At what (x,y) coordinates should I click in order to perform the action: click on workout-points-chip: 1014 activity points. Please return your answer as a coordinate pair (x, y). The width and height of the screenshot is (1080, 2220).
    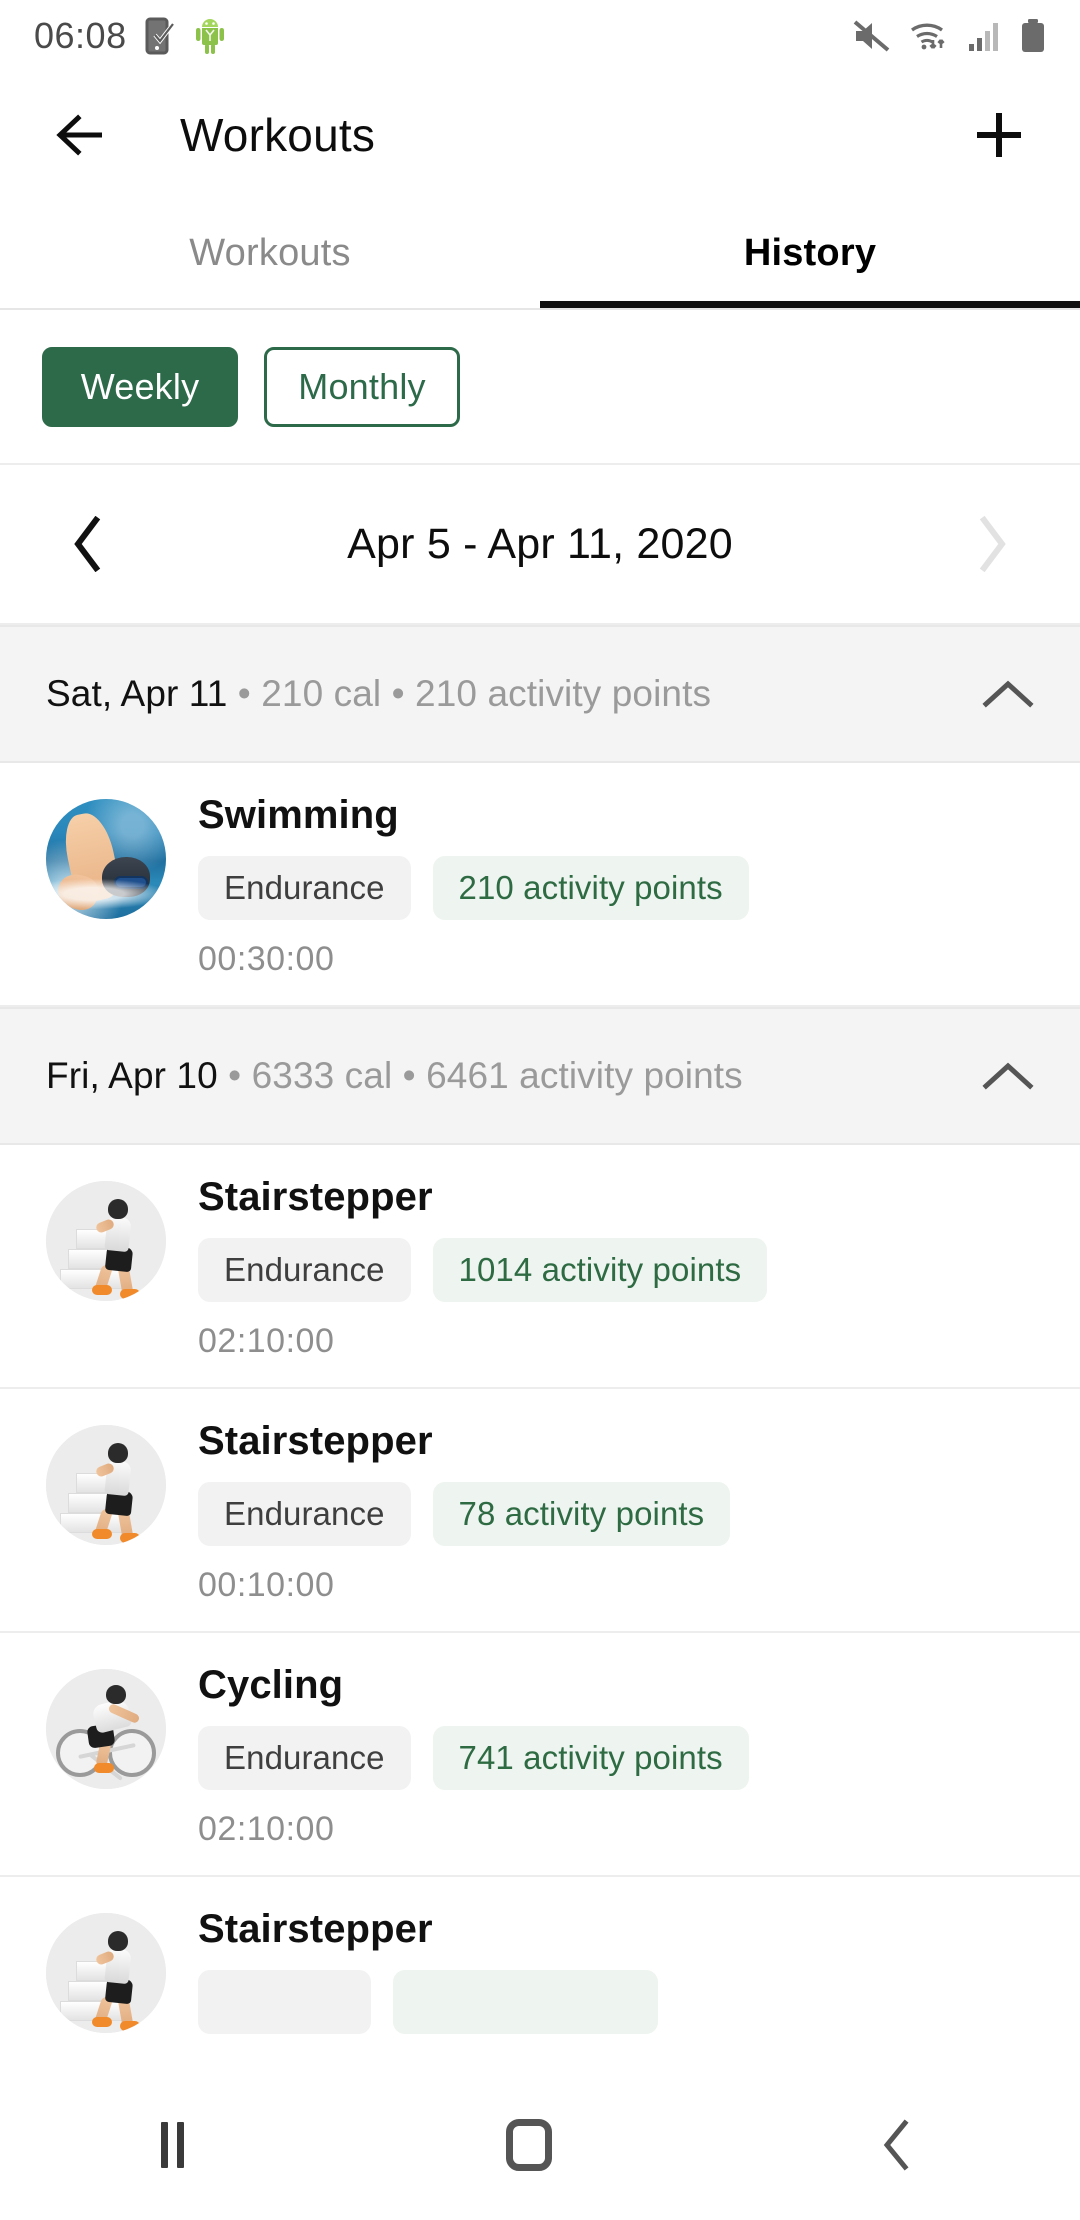
    Looking at the image, I should click on (600, 1270).